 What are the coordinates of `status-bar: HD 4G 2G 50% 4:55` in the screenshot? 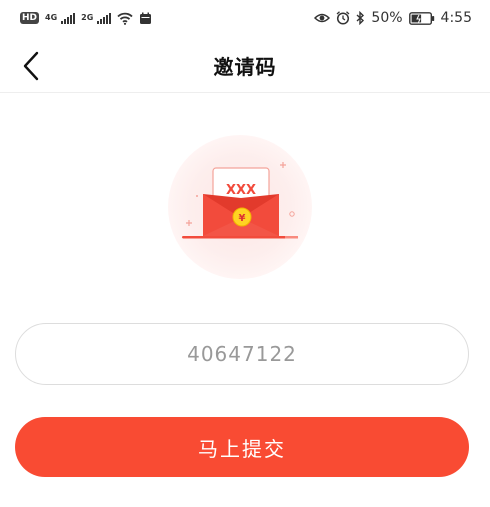 It's located at (245, 18).